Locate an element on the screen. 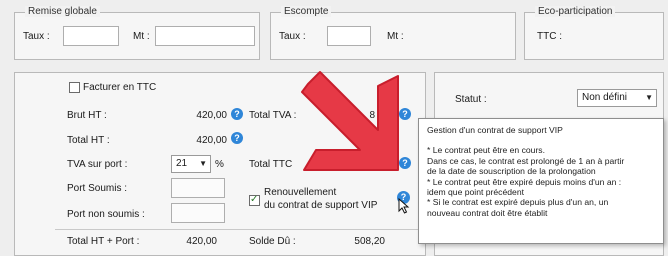 The width and height of the screenshot is (668, 256). statut-value: Non défini is located at coordinates (605, 97).